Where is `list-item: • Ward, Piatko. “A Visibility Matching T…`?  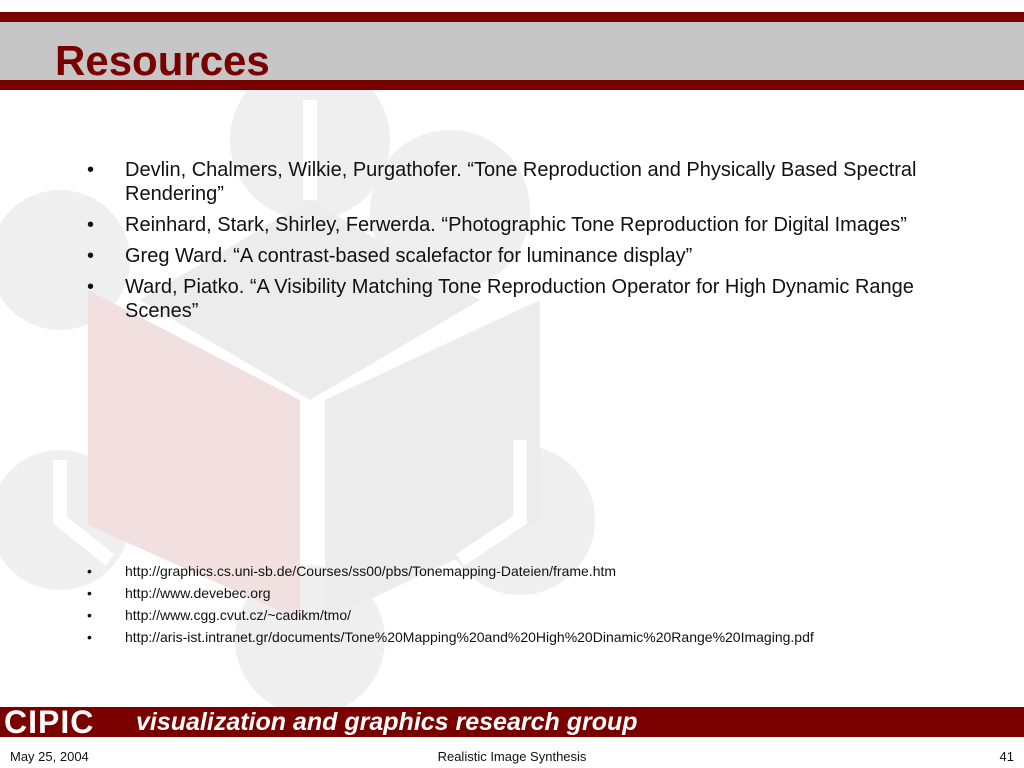
list-item: • Ward, Piatko. “A Visibility Matching T… is located at coordinates (512, 299).